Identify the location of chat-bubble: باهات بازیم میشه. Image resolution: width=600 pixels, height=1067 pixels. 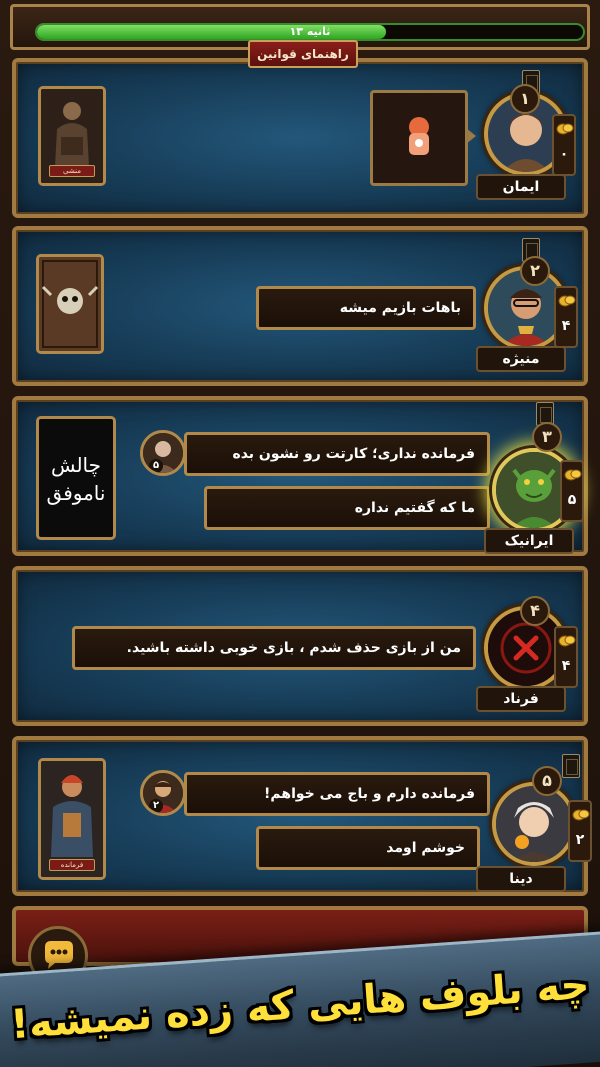
(366, 308).